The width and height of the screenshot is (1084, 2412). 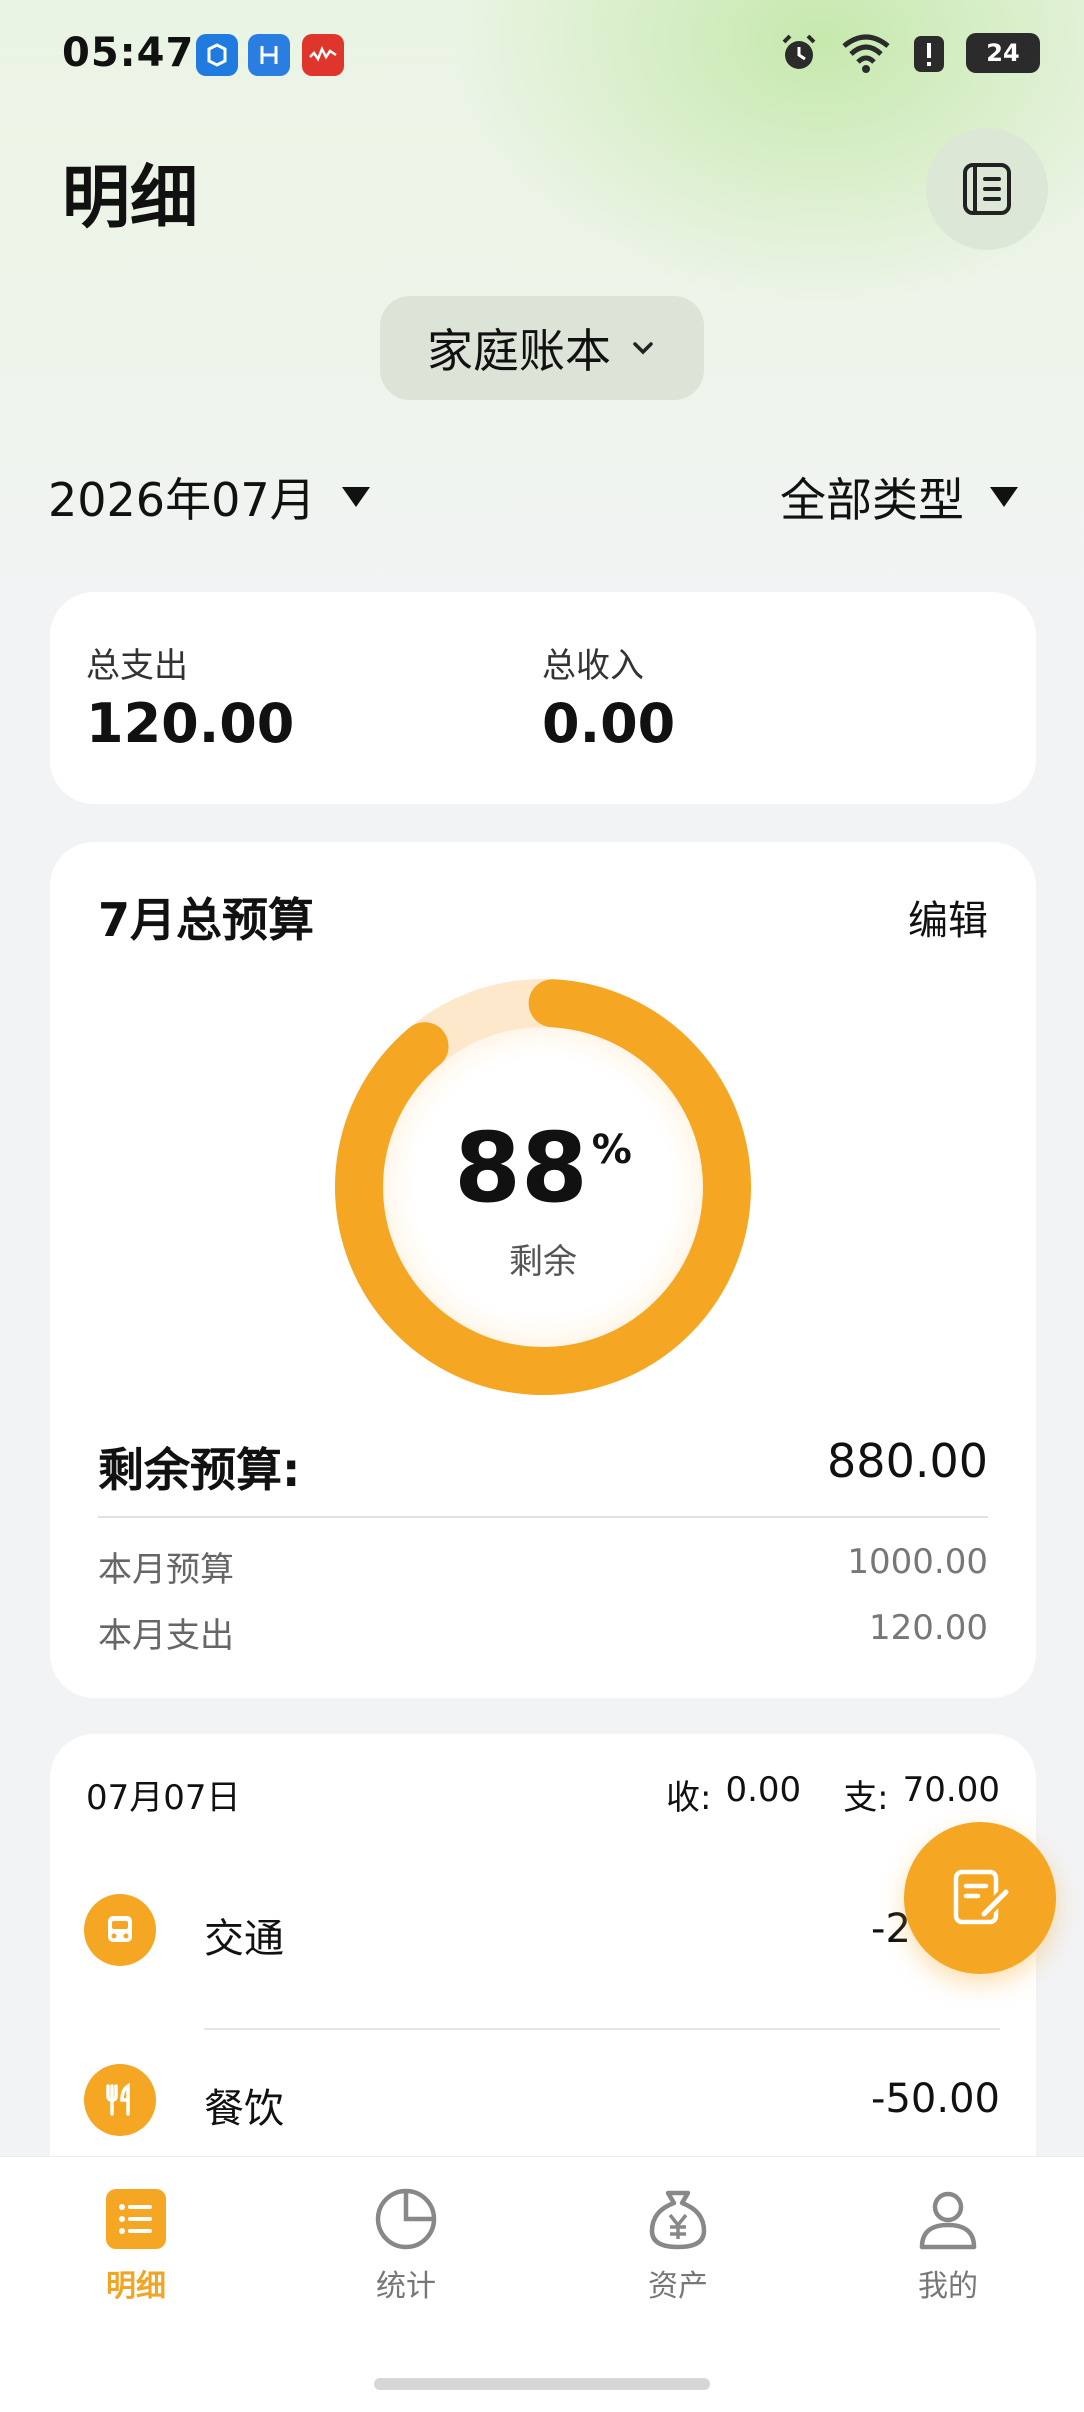 What do you see at coordinates (678, 2220) in the screenshot?
I see `money-bag-icon` at bounding box center [678, 2220].